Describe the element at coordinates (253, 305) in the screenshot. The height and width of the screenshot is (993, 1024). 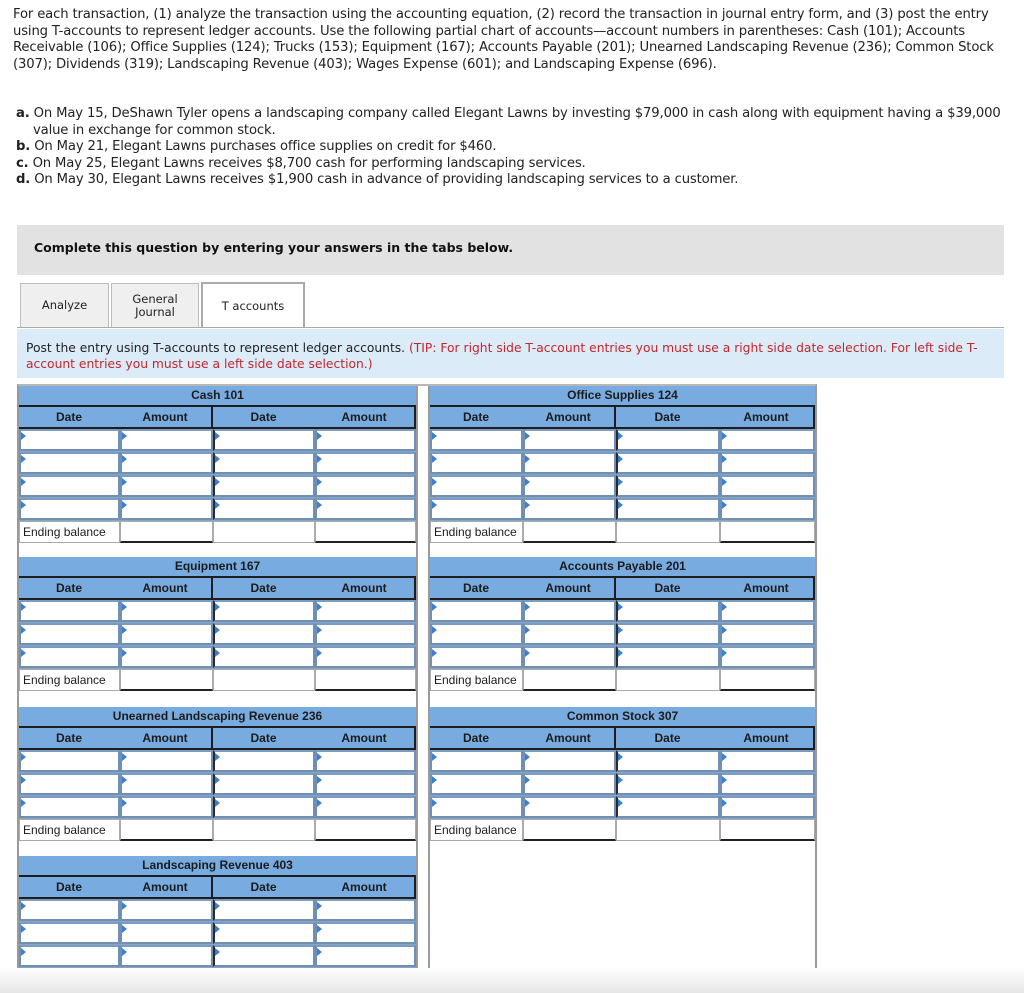
I see `tab-t-accounts: T accounts` at that location.